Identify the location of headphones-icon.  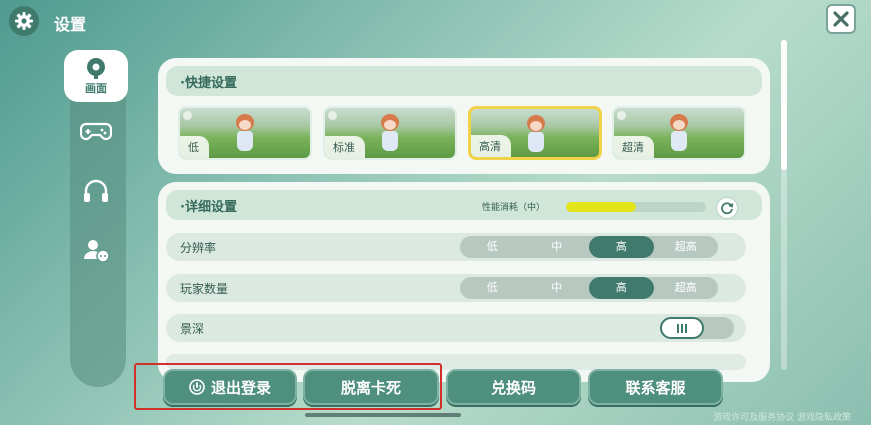
(96, 190).